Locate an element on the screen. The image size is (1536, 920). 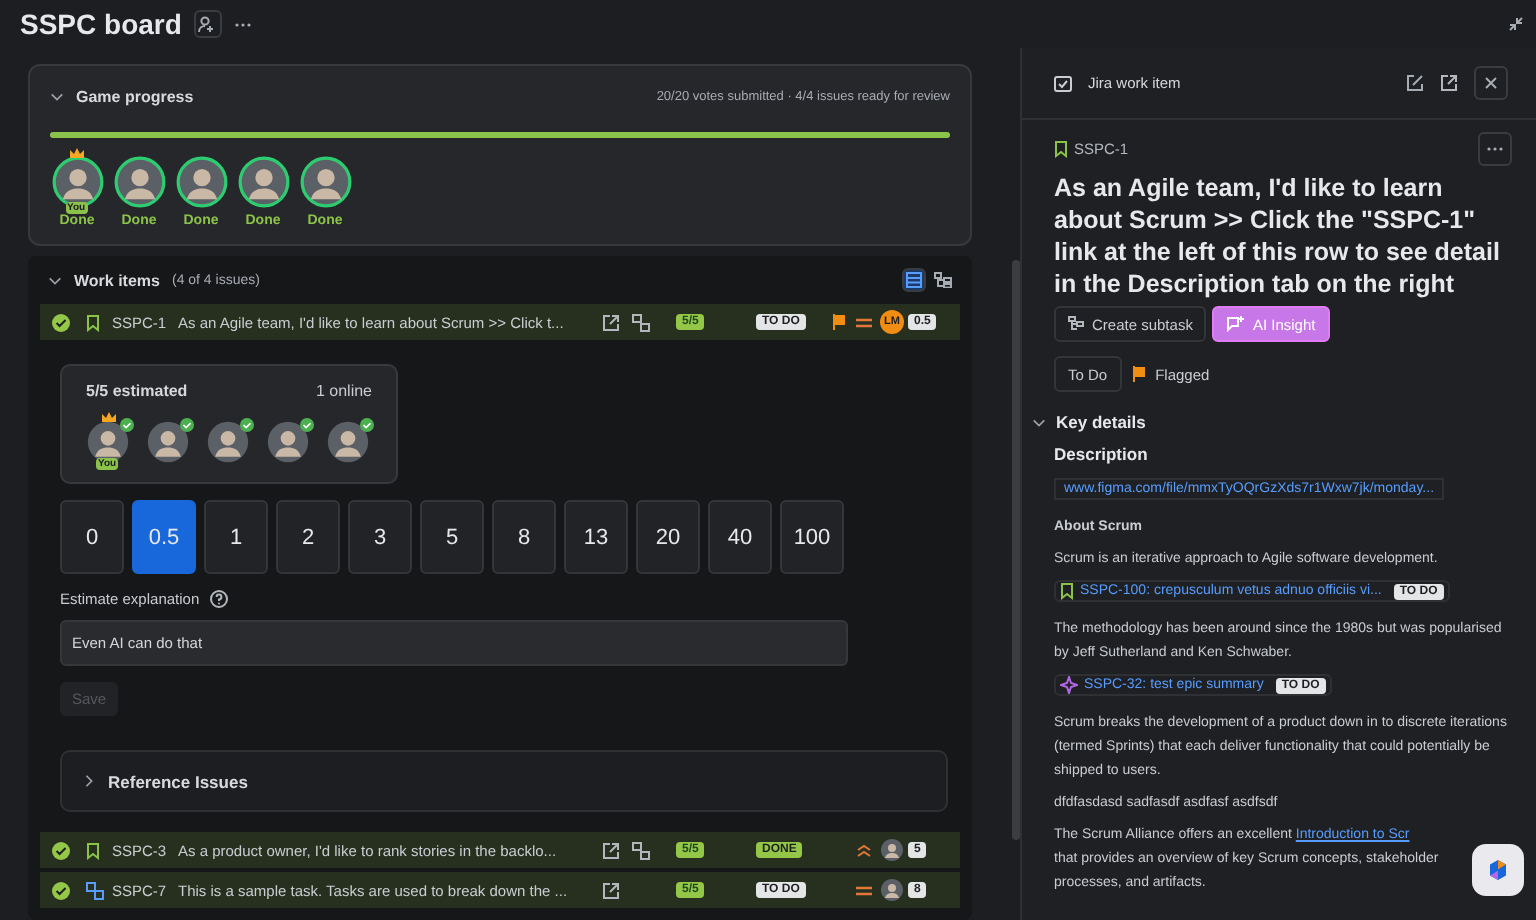
add-person-button is located at coordinates (207, 24).